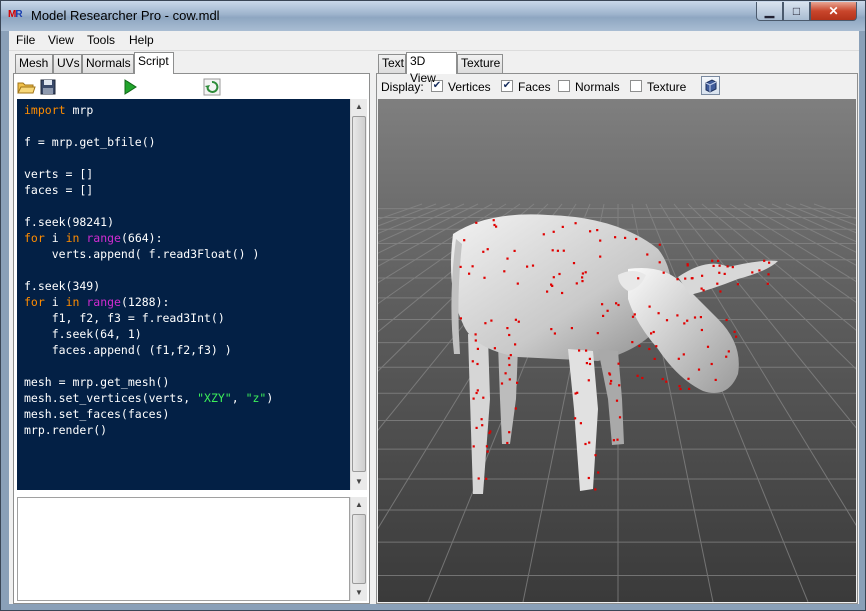  I want to click on code-token: "z", so click(256, 398).